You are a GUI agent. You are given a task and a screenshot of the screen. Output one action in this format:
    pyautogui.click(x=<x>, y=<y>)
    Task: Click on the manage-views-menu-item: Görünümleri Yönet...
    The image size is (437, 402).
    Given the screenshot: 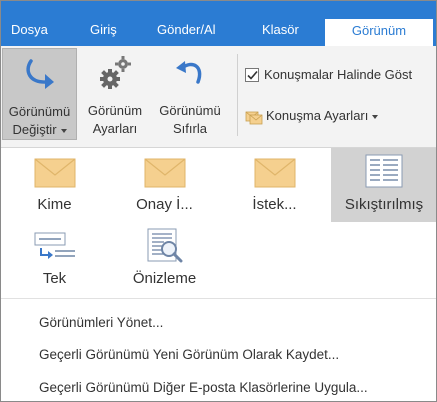 What is the action you would take?
    pyautogui.click(x=101, y=322)
    